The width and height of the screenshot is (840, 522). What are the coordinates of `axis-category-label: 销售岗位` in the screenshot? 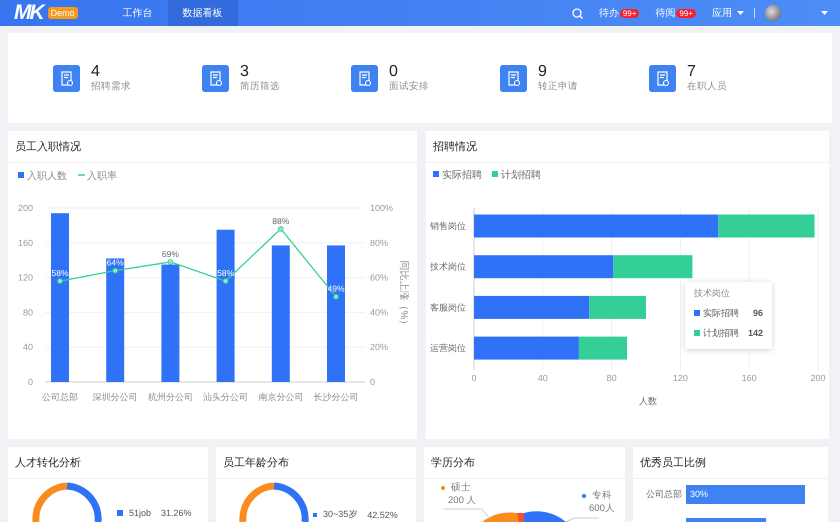 It's located at (448, 226).